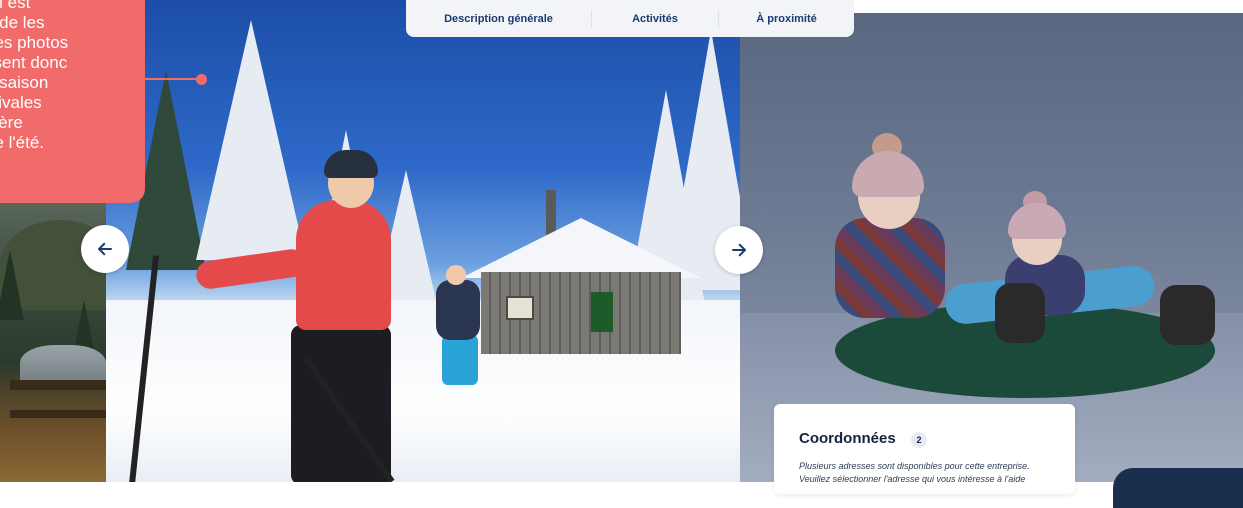 The width and height of the screenshot is (1243, 508). What do you see at coordinates (890, 268) in the screenshot?
I see `kid-body` at bounding box center [890, 268].